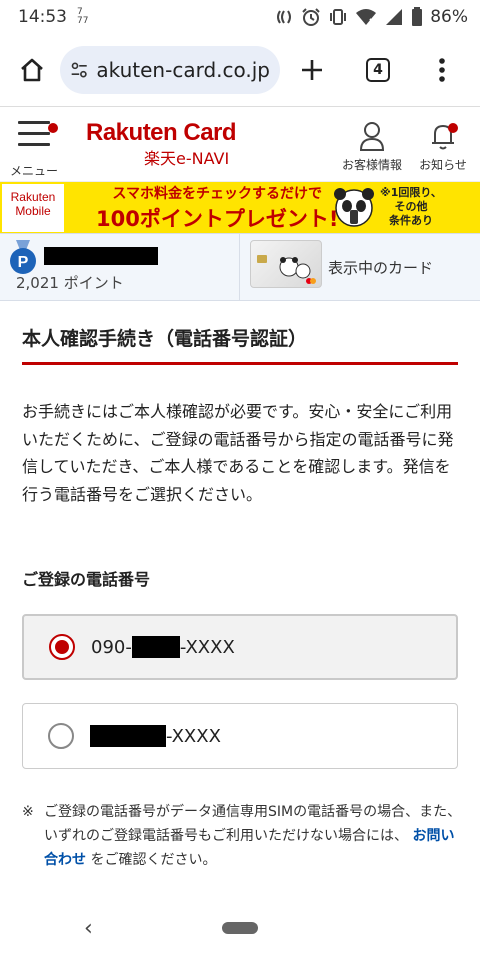 Image resolution: width=480 pixels, height=960 pixels. What do you see at coordinates (354, 207) in the screenshot?
I see `panda-mascot-icon` at bounding box center [354, 207].